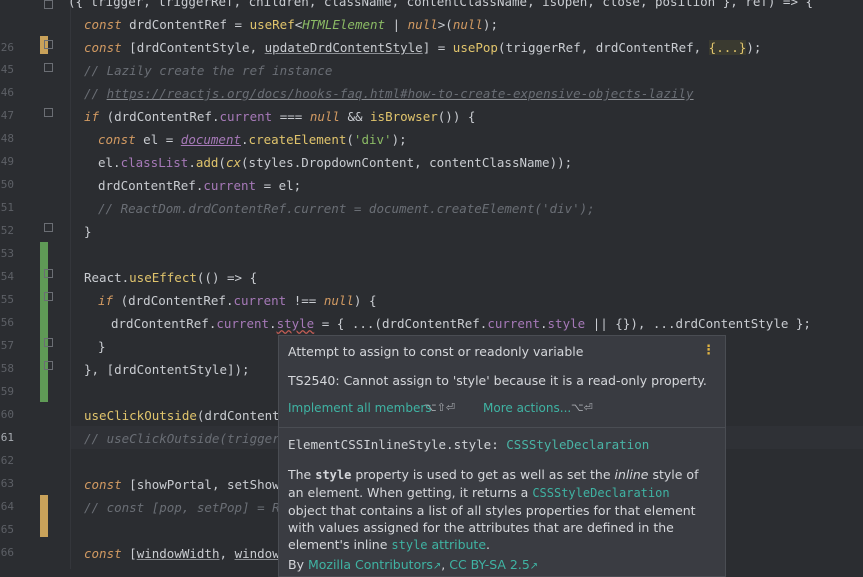  Describe the element at coordinates (489, 564) in the screenshot. I see `license-link: CC BY-SA 2.5` at that location.